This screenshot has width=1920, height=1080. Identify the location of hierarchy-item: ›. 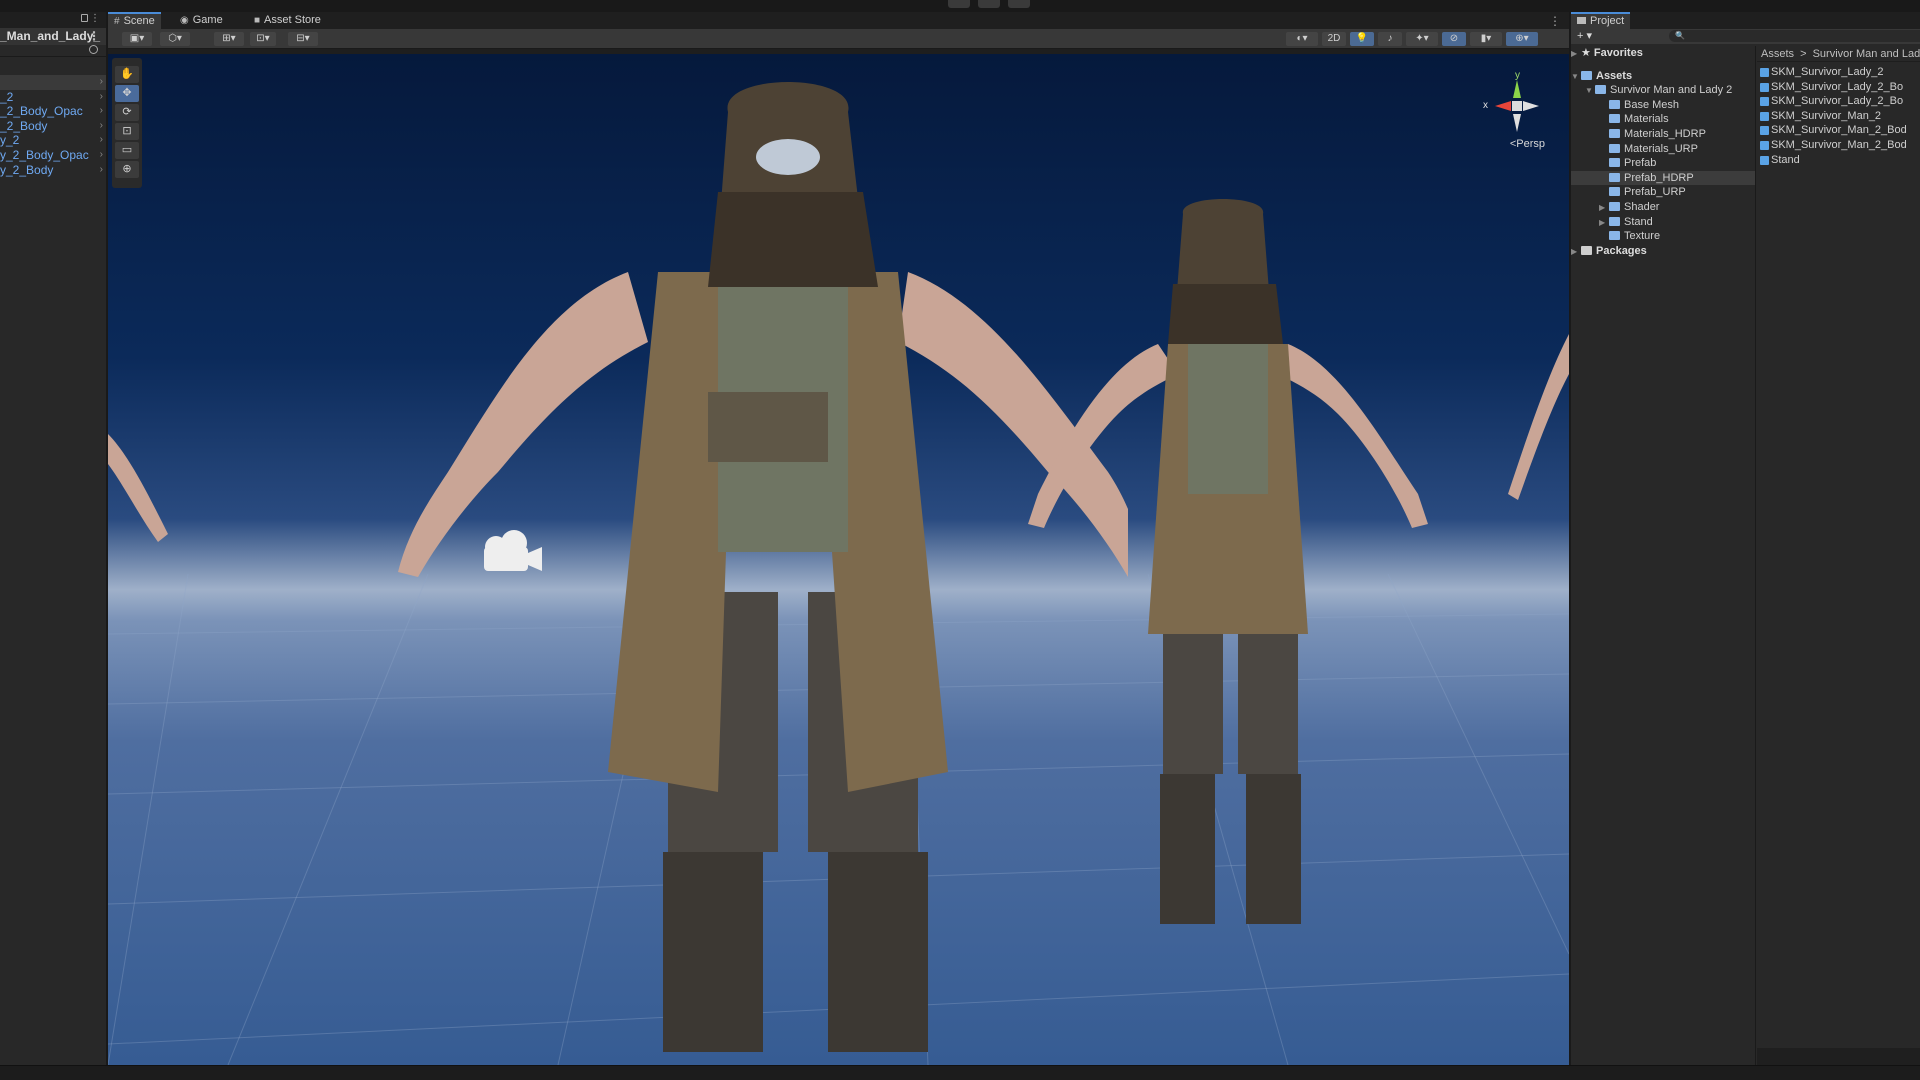
(53, 82).